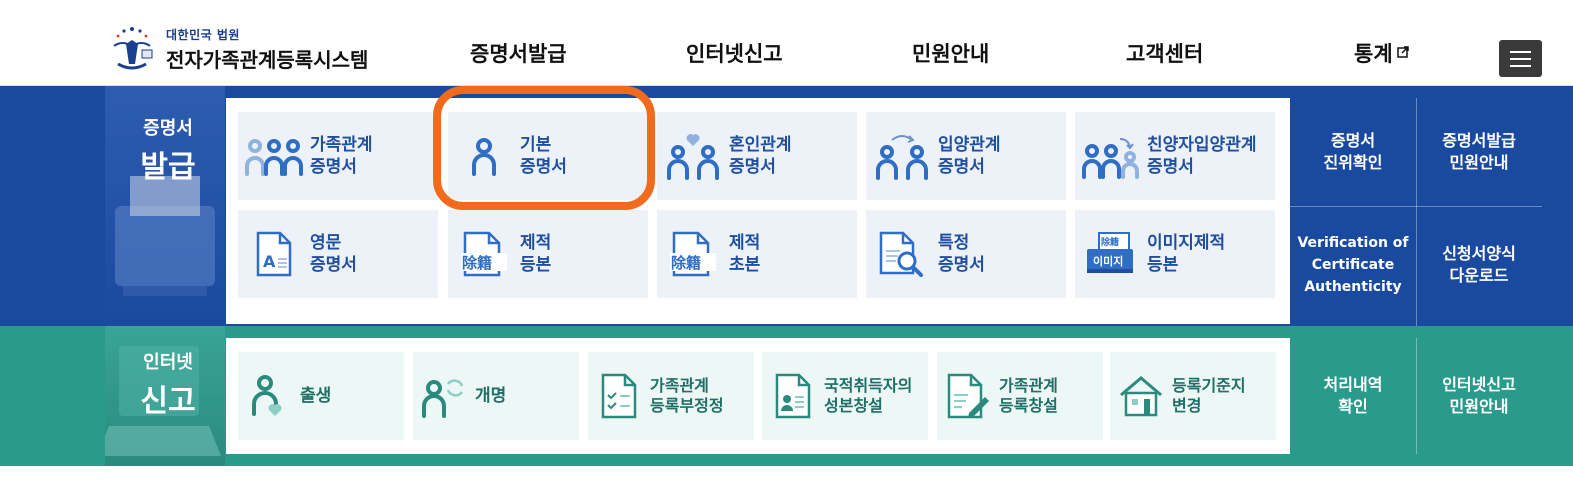  Describe the element at coordinates (757, 254) in the screenshot. I see `tile-removed-register-extract: 除籍 제적 초본` at that location.